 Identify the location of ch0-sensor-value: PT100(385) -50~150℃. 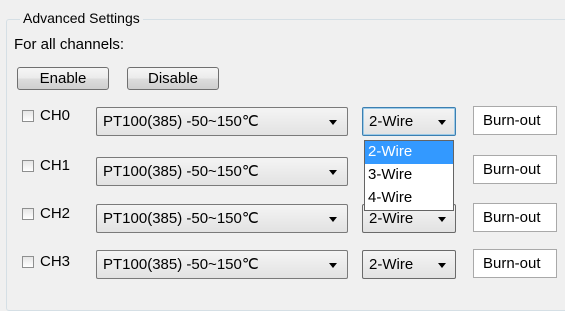
(181, 121).